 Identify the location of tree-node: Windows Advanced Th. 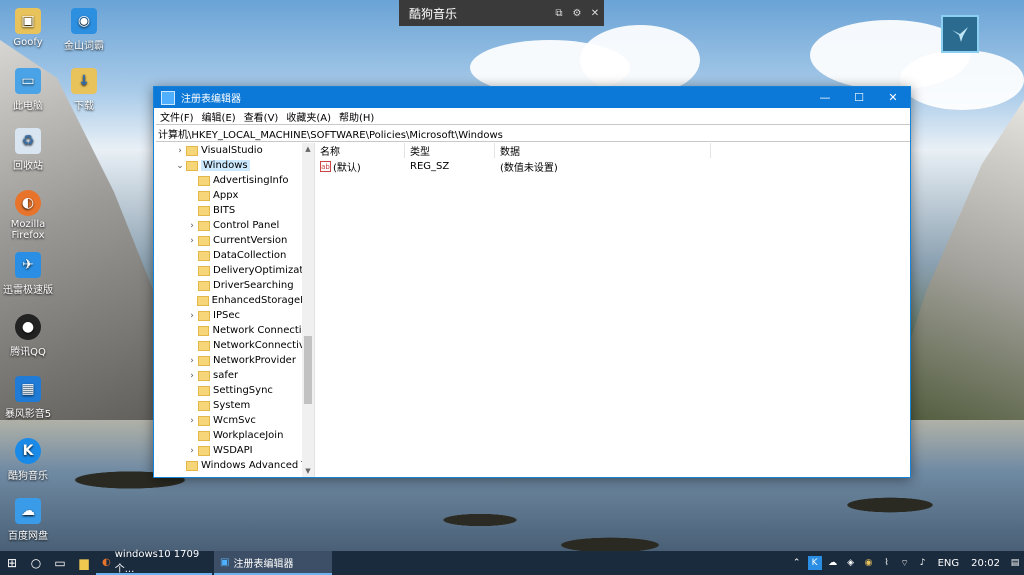
(234, 465).